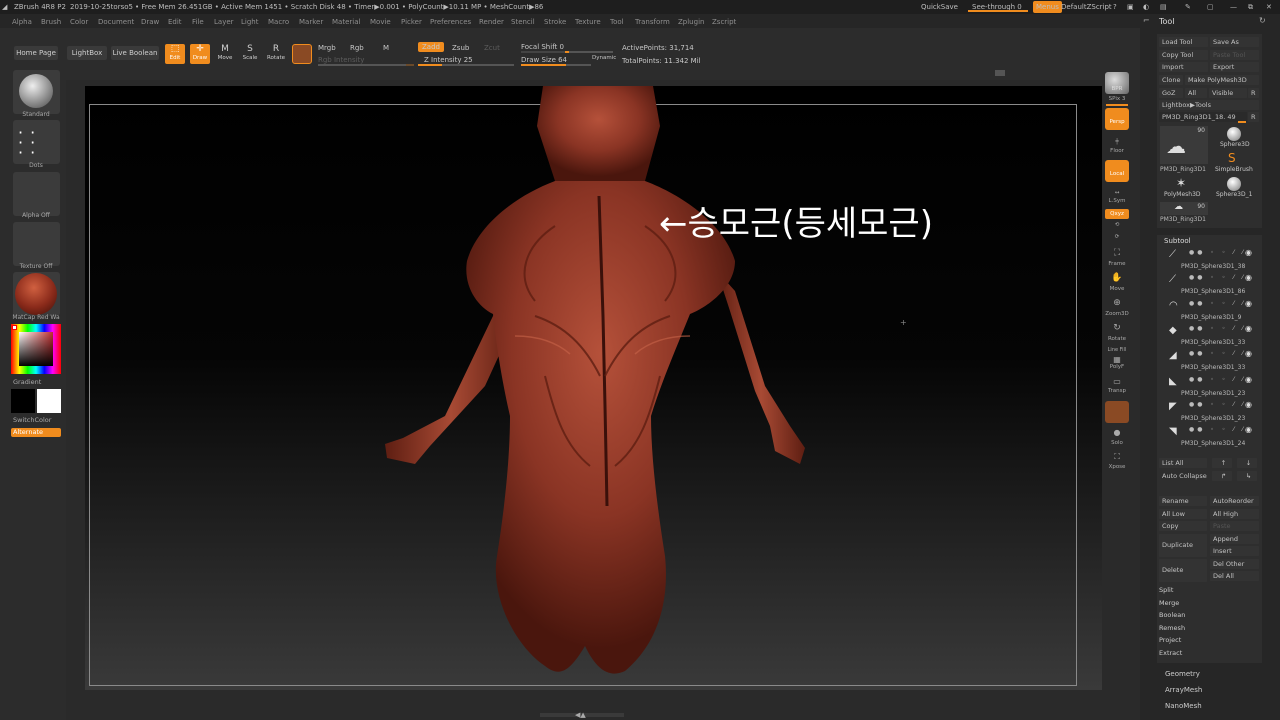 This screenshot has height=720, width=1280. Describe the element at coordinates (1209, 386) in the screenshot. I see `subtool-row: ◣ ●● ◦ ◦ ⁄ ⁄ ◉ PM3D_Sphere3D1_23` at that location.